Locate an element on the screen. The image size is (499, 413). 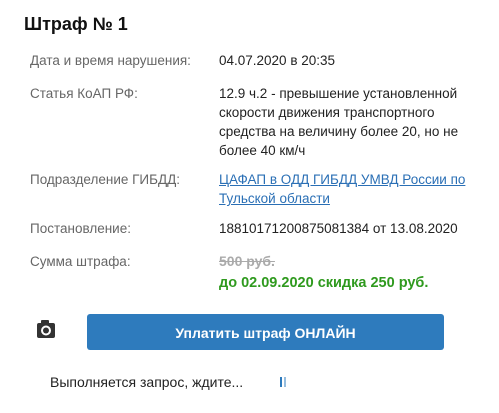
discount-amount: до 02.09.2020 скидка 250 руб. is located at coordinates (324, 283).